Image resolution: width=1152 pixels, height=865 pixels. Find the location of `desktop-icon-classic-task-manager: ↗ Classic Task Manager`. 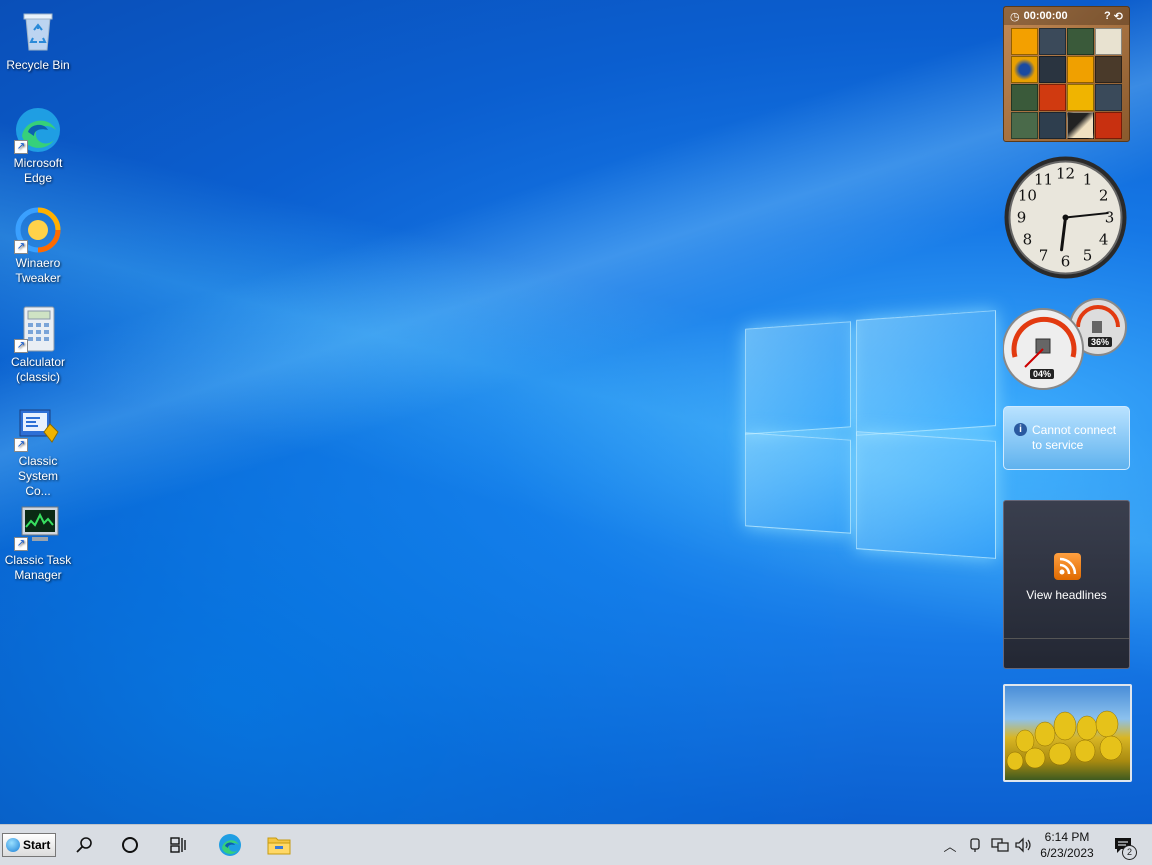

desktop-icon-classic-task-manager: ↗ Classic Task Manager is located at coordinates (38, 543).